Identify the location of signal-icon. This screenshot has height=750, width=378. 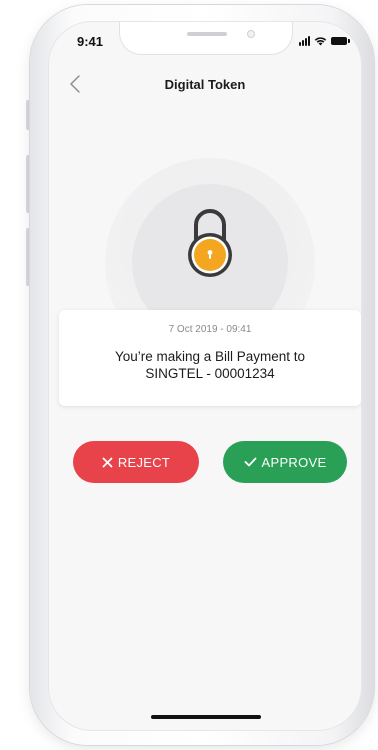
(304, 41).